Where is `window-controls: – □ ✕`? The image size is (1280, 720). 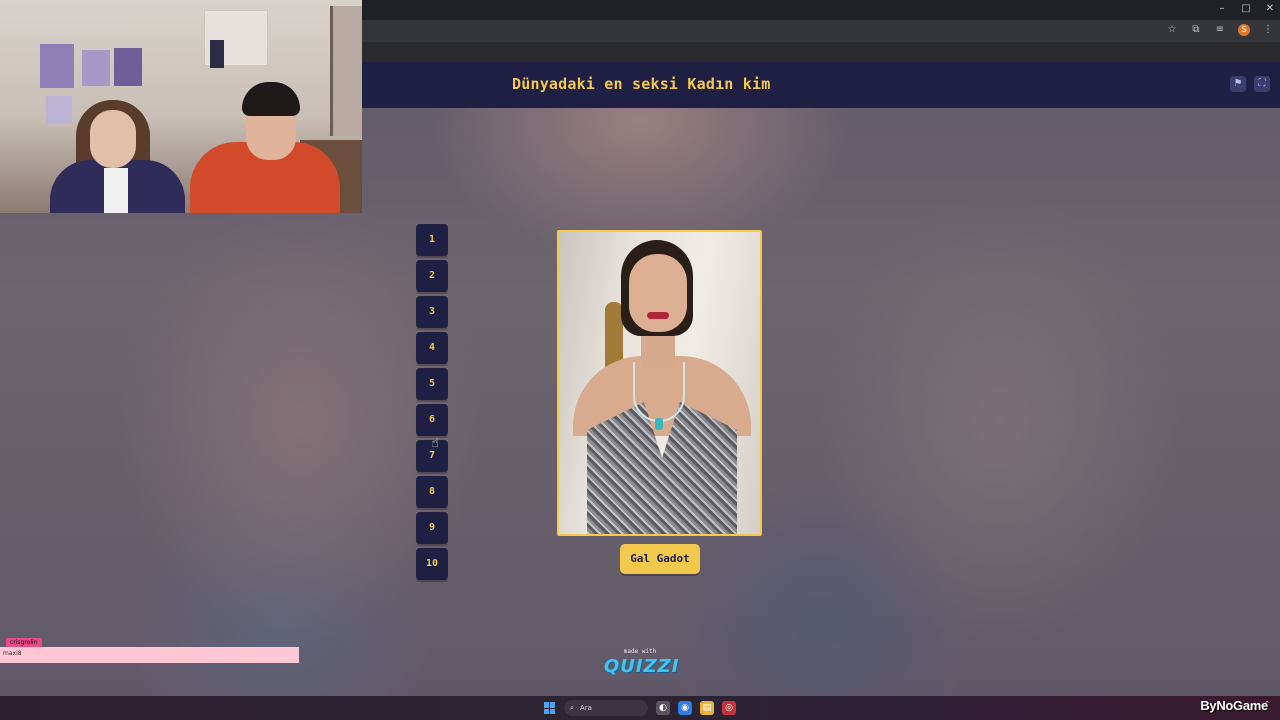 window-controls: – □ ✕ is located at coordinates (1246, 9).